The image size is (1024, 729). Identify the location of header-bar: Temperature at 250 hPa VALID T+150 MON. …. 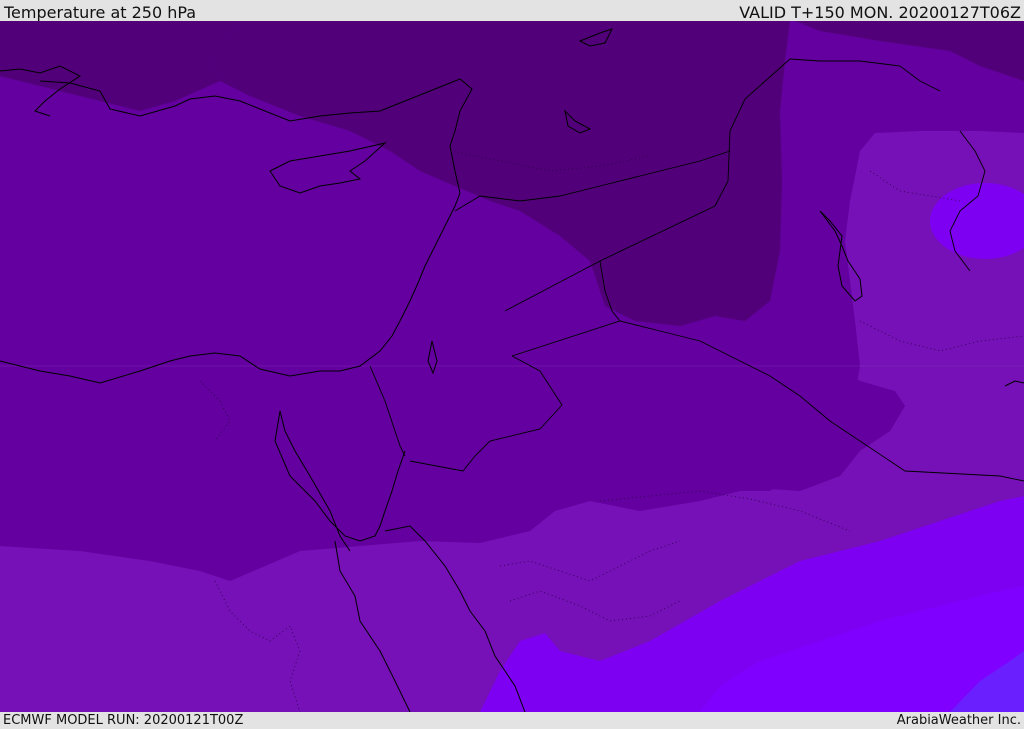
(512, 11).